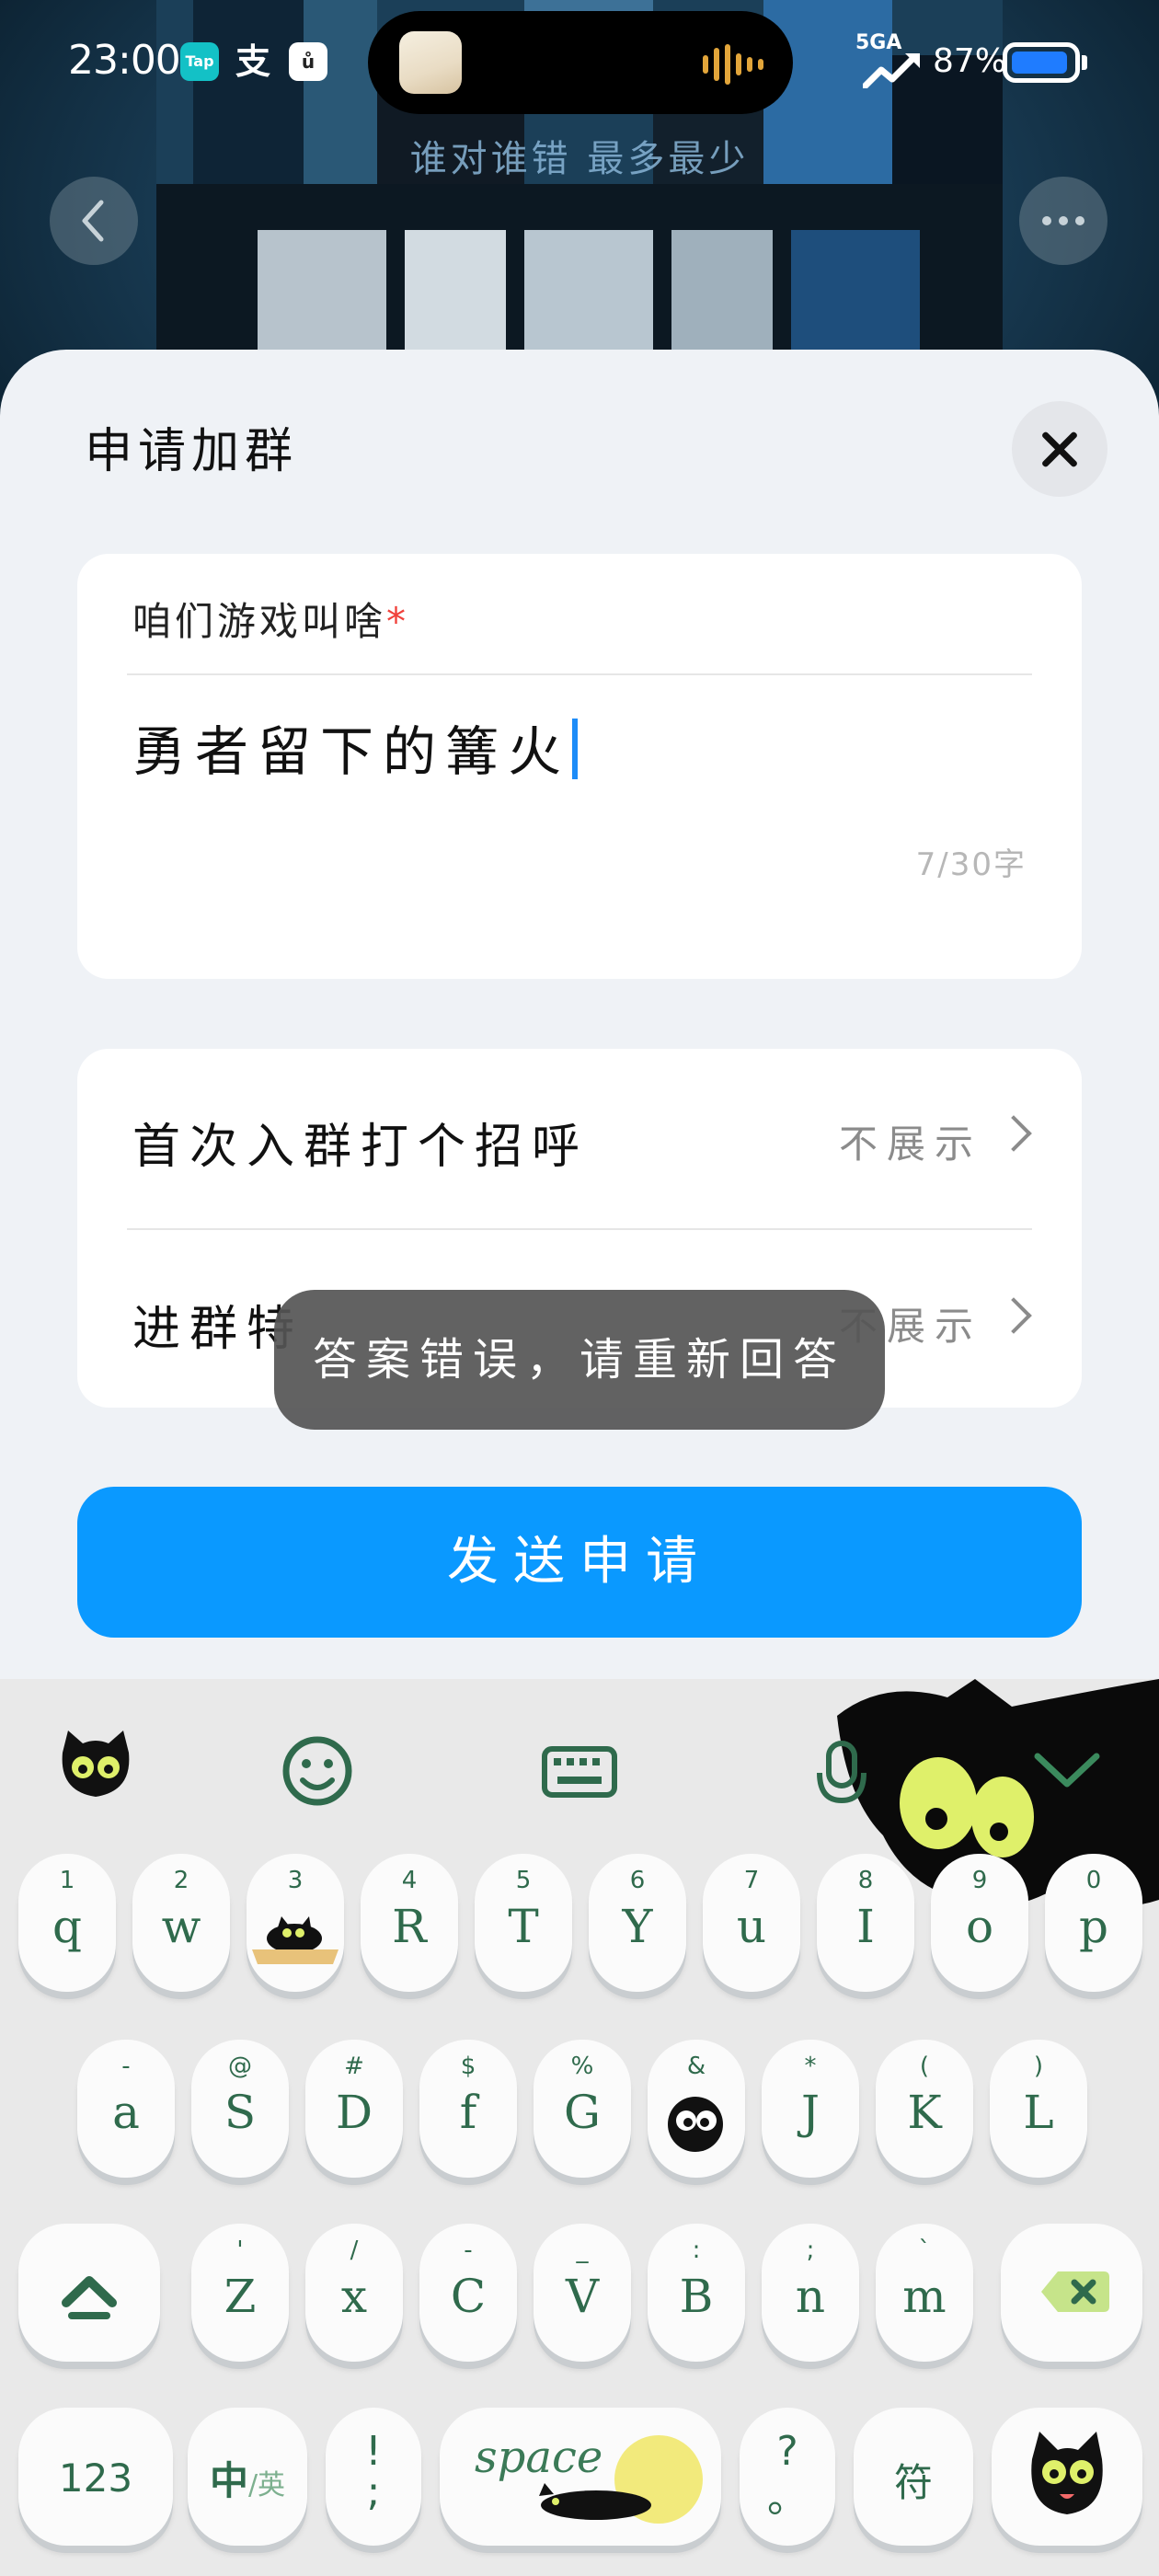  I want to click on key-u: 7u, so click(751, 1923).